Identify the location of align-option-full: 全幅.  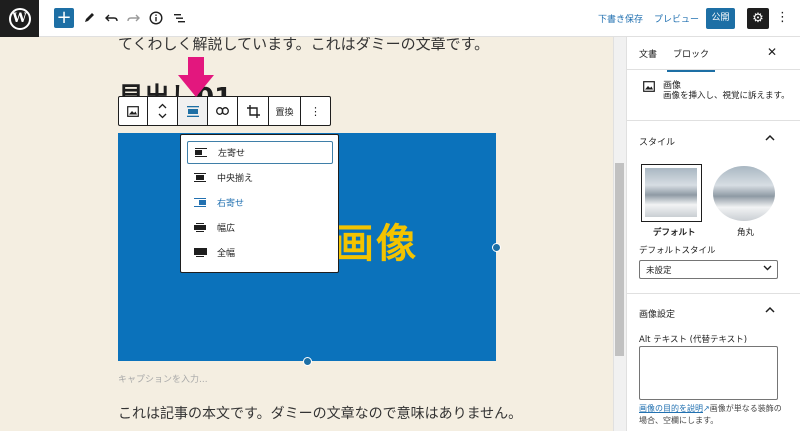
(260, 252).